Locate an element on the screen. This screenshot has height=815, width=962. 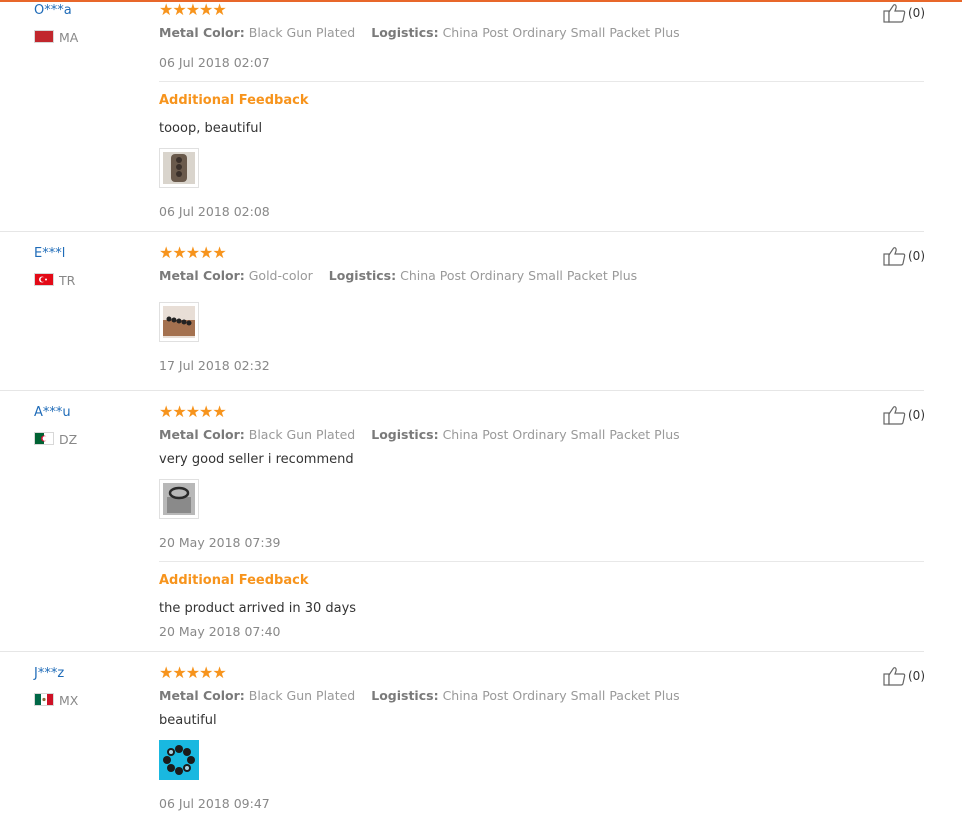
reviewer-name: A***u is located at coordinates (52, 412).